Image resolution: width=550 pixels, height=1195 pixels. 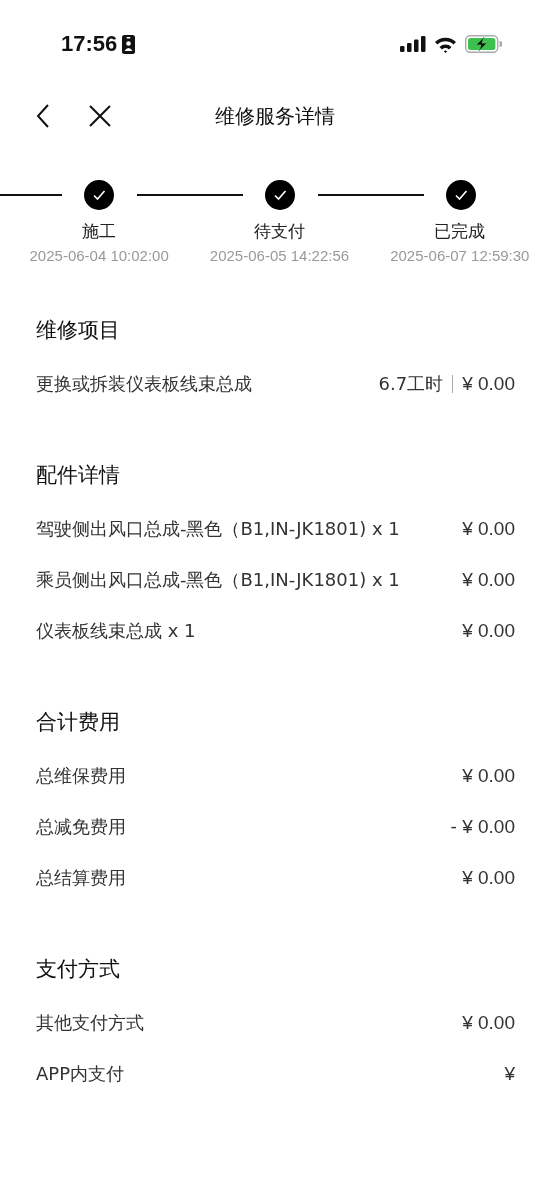 I want to click on step-label: 已完成, so click(x=460, y=231).